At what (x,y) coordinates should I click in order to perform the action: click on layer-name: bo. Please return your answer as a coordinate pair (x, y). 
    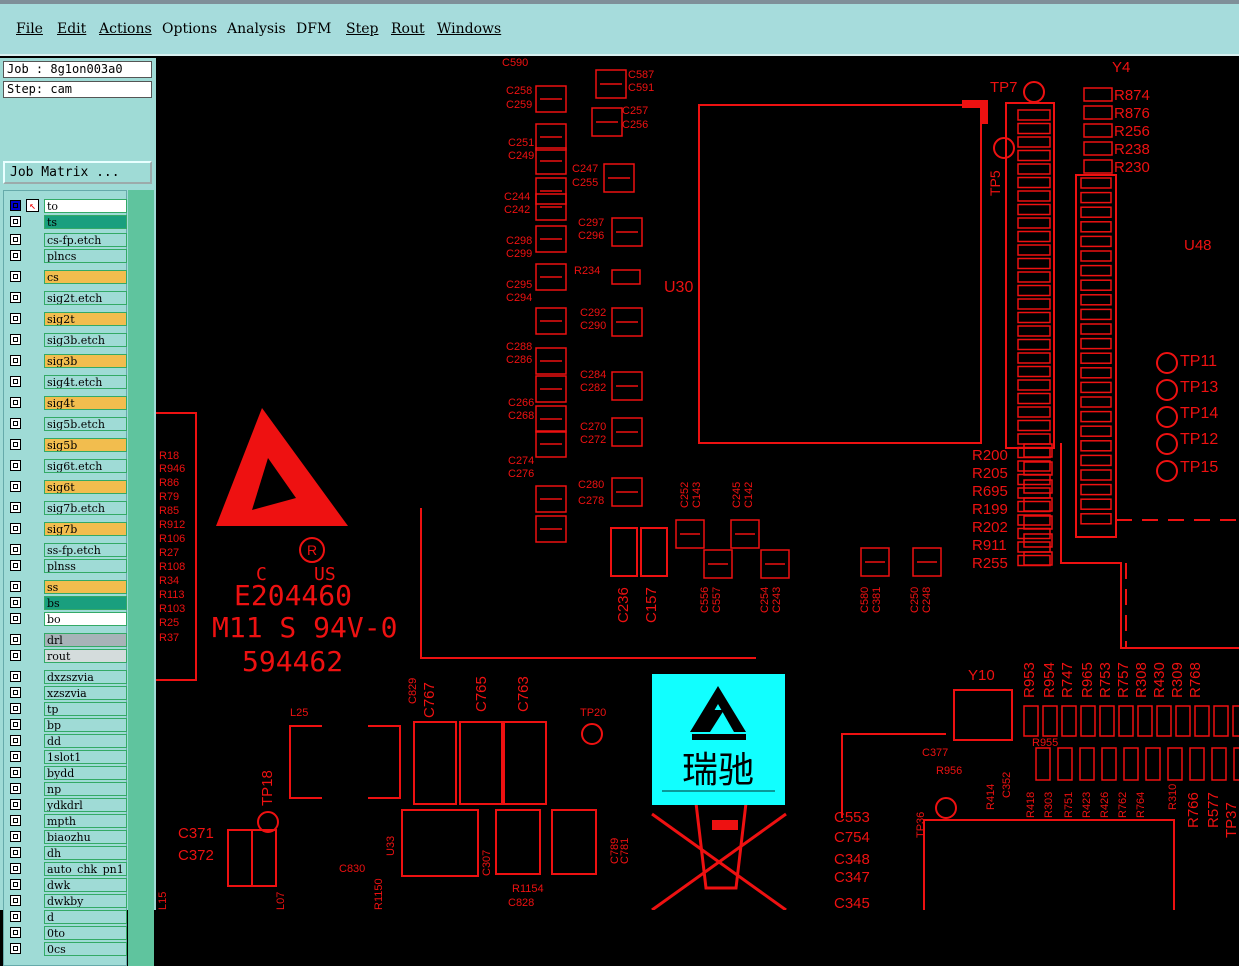
    Looking at the image, I should click on (85, 619).